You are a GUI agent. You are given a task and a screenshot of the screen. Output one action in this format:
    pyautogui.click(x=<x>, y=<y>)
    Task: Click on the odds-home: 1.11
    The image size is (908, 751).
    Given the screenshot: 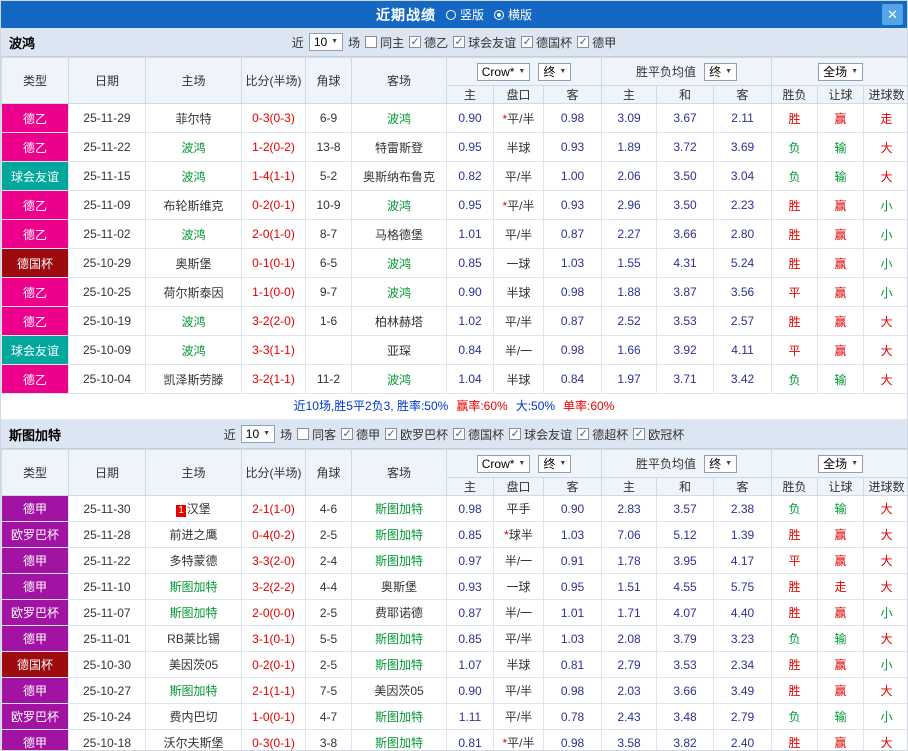 What is the action you would take?
    pyautogui.click(x=470, y=716)
    